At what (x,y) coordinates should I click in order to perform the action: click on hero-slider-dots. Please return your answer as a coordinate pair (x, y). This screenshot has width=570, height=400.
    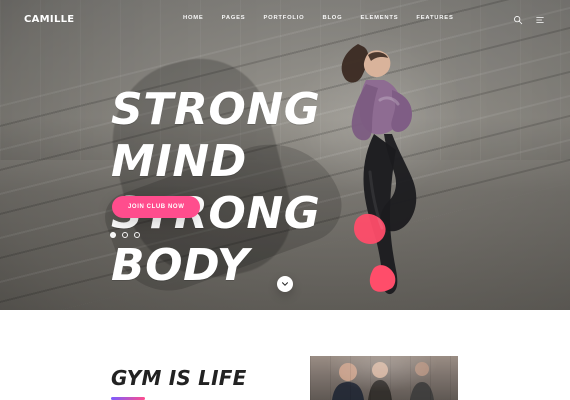
    Looking at the image, I should click on (125, 235).